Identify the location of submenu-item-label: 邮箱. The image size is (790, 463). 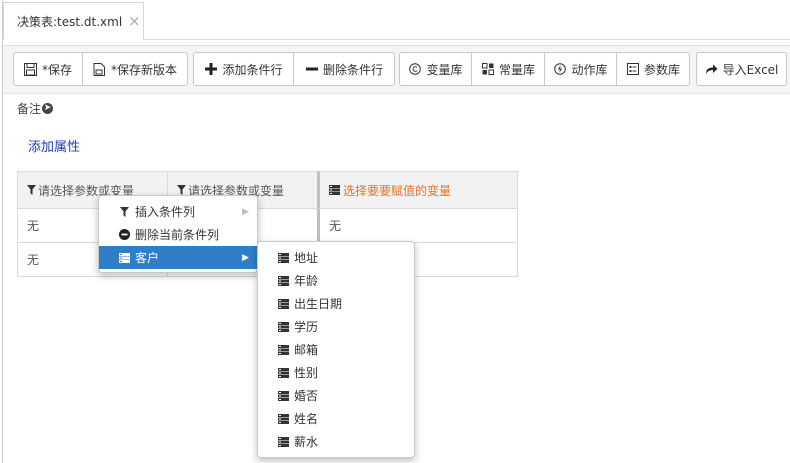
(306, 350).